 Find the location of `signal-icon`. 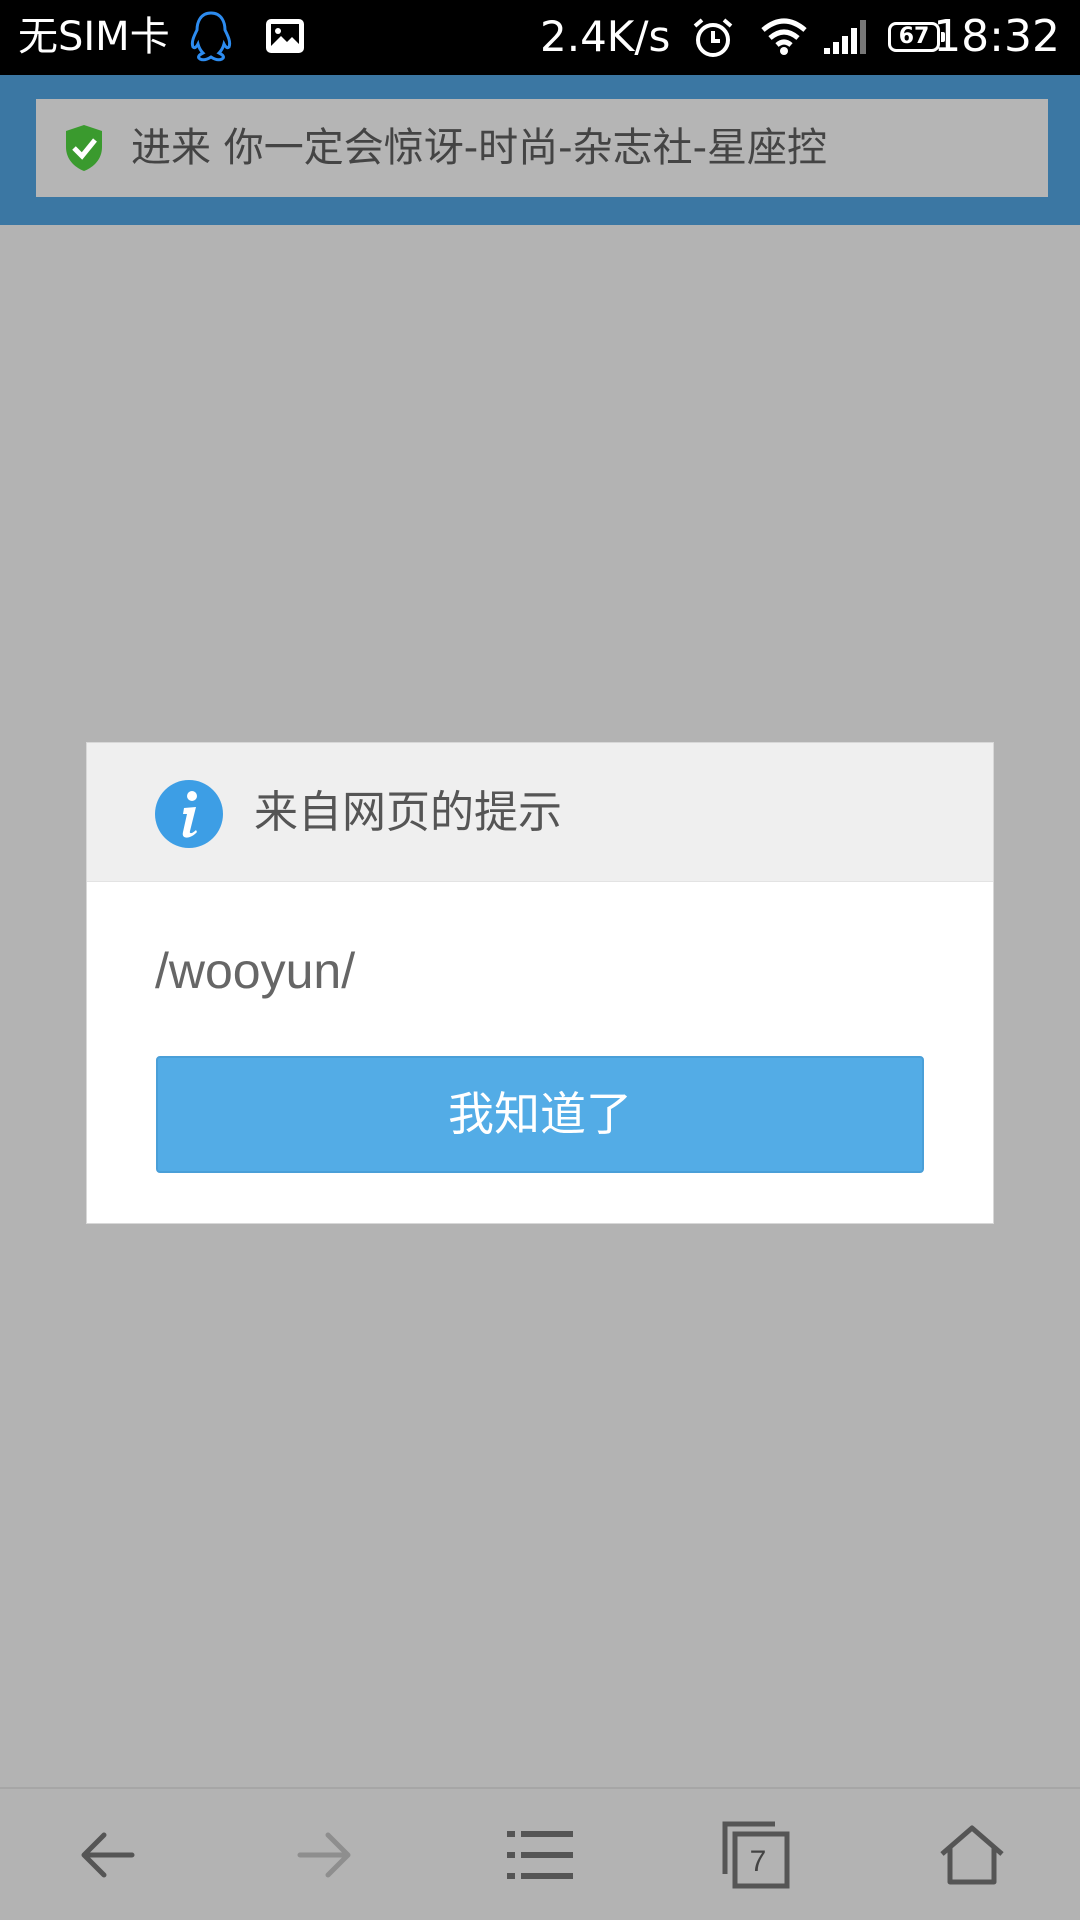

signal-icon is located at coordinates (847, 39).